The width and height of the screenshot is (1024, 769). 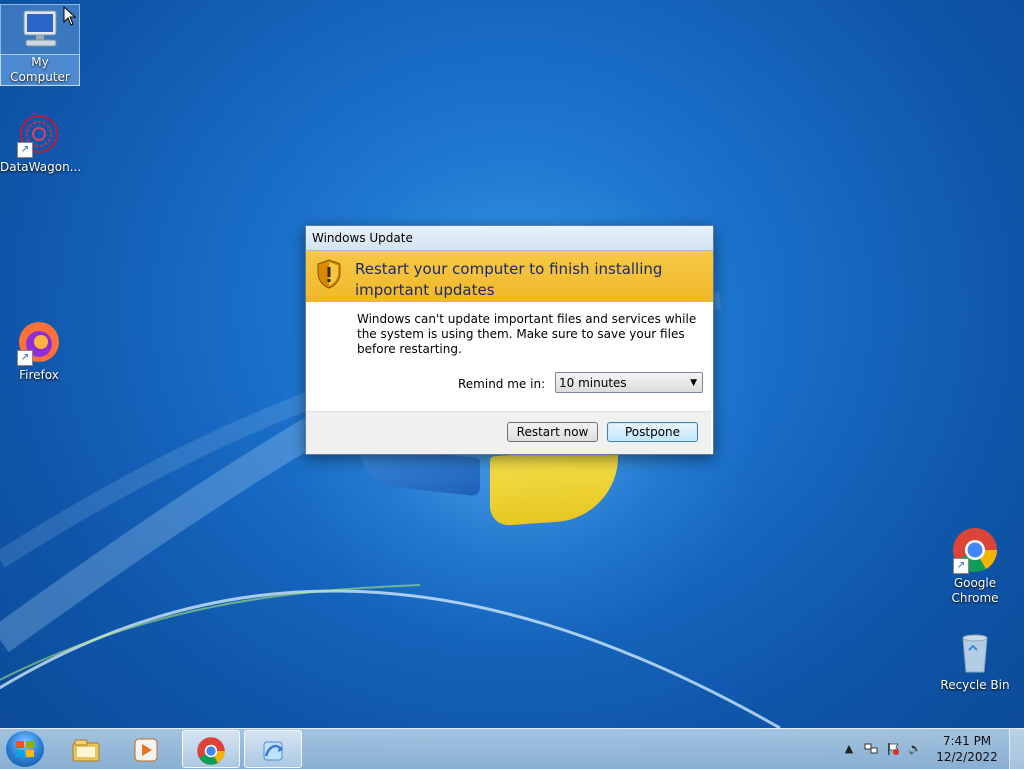 I want to click on media-player-icon, so click(x=146, y=750).